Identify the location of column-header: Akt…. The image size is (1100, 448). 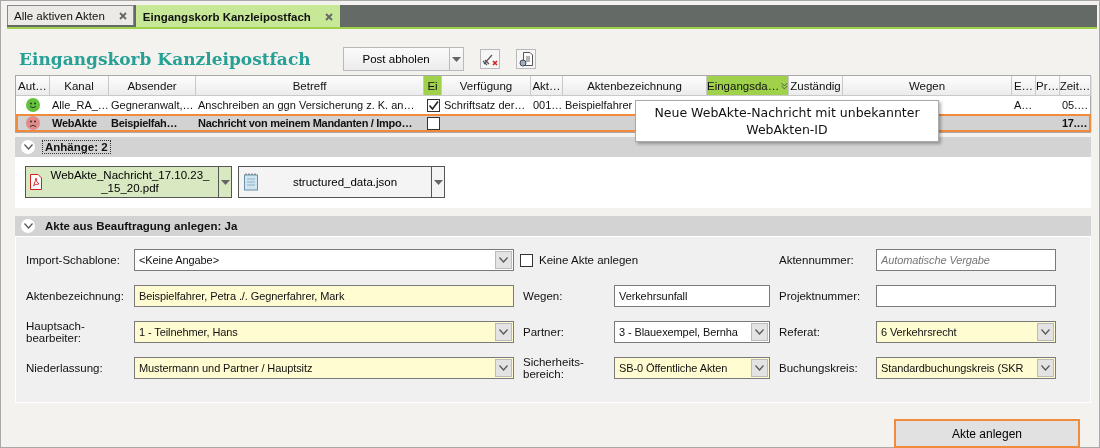
(547, 86).